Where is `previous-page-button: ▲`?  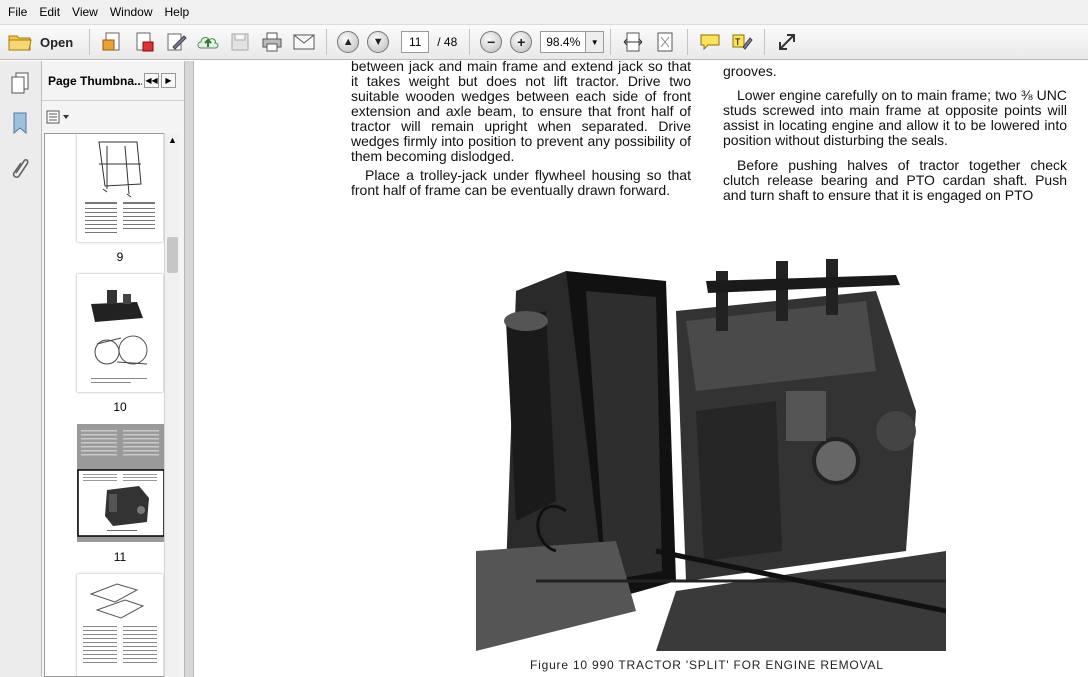 previous-page-button: ▲ is located at coordinates (348, 42).